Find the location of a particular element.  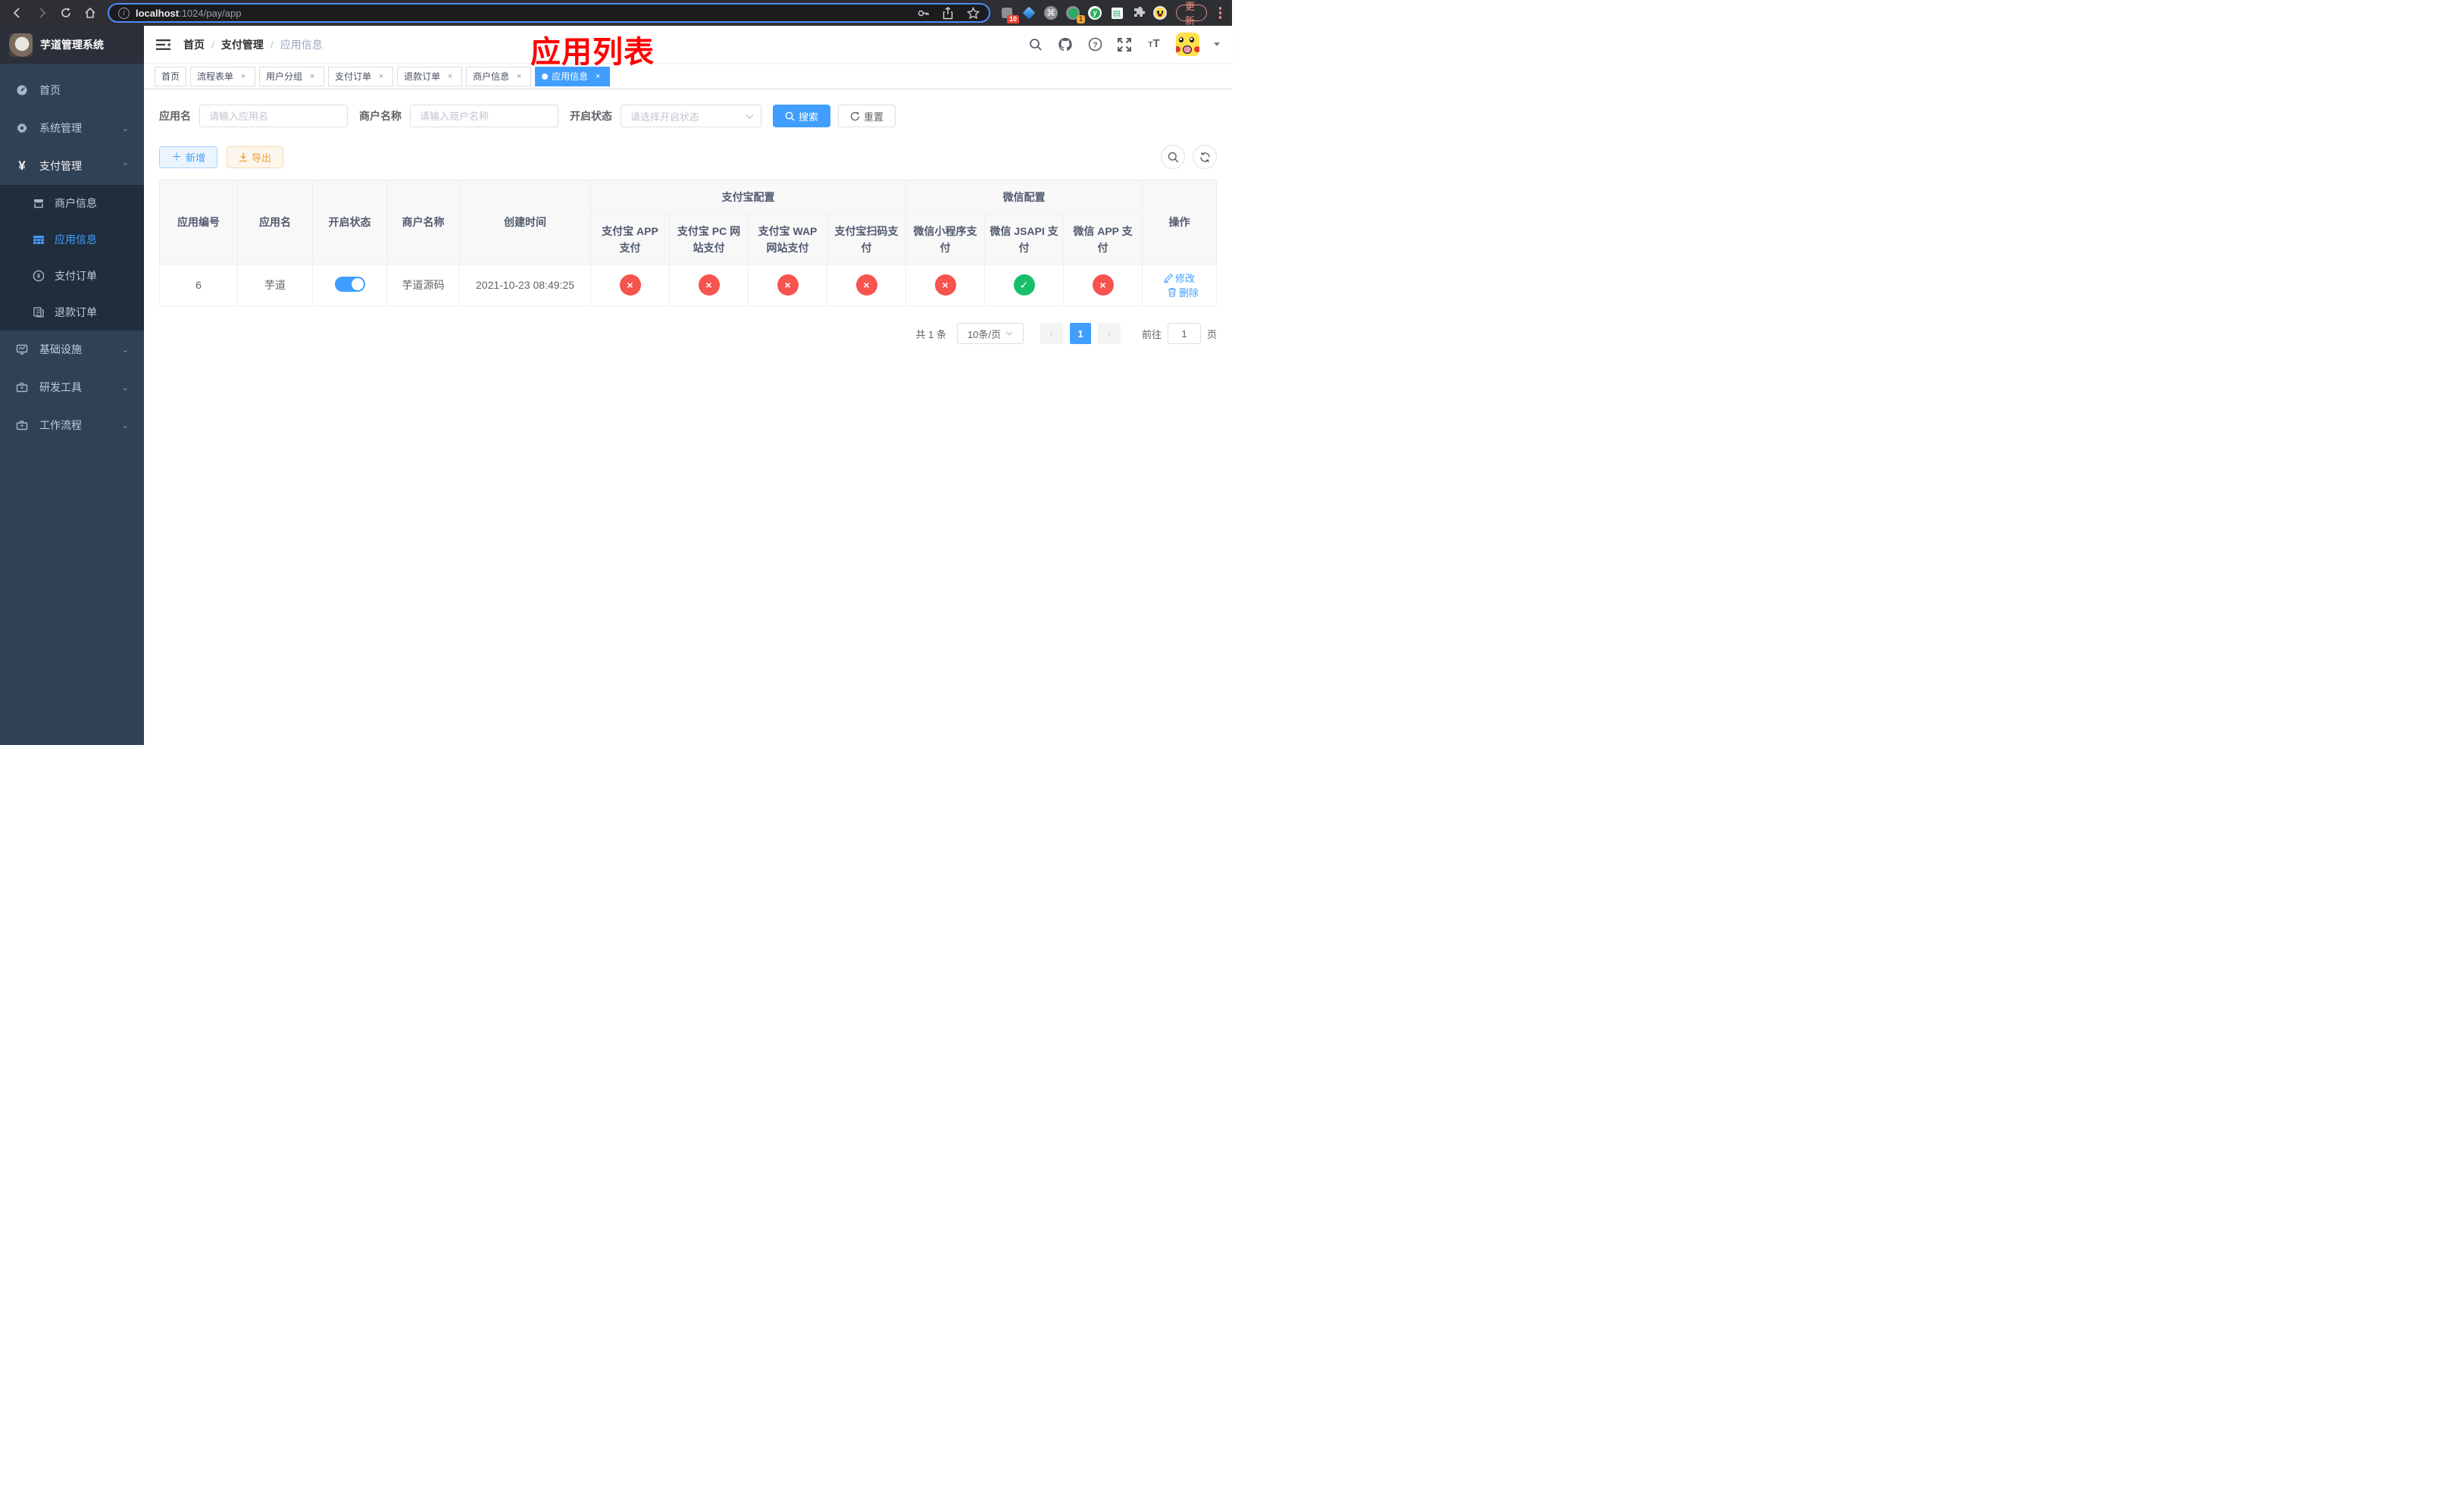

password-key-icon is located at coordinates (923, 13).